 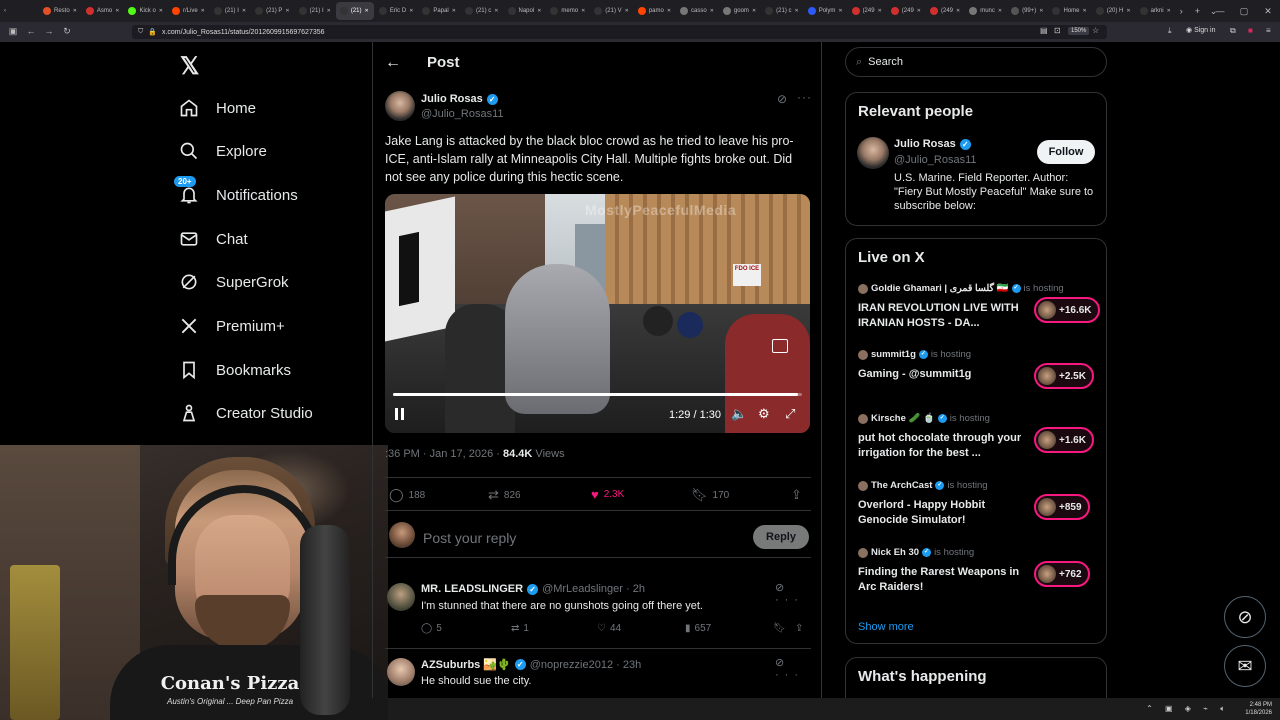 I want to click on browser-tab: Napol ✕, so click(x=525, y=11).